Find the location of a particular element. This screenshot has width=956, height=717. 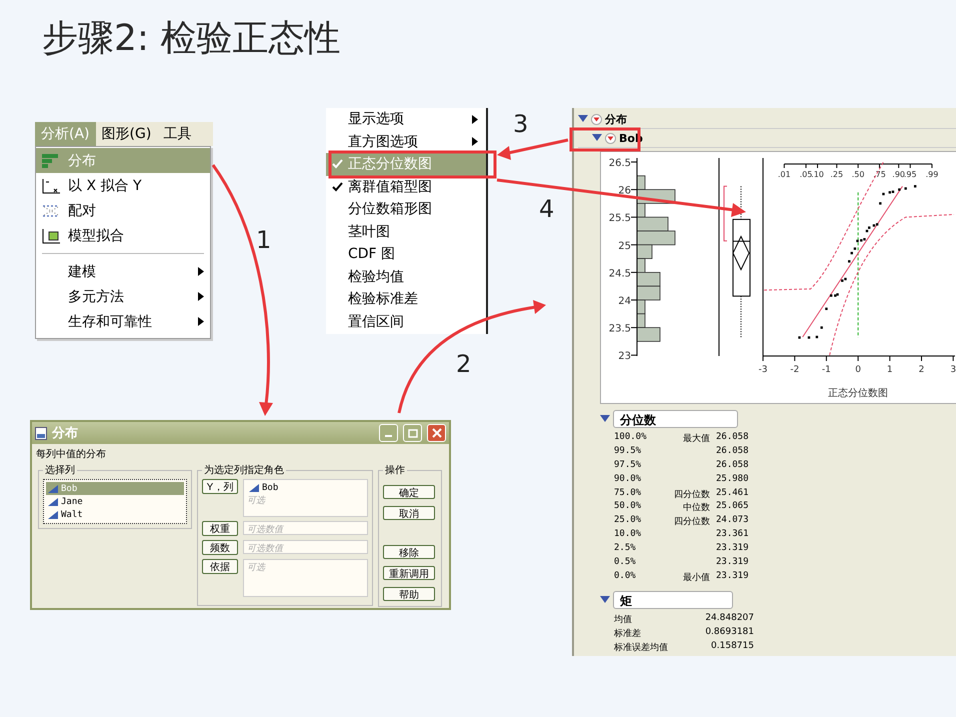

axis-tick-label: 26 is located at coordinates (624, 191).